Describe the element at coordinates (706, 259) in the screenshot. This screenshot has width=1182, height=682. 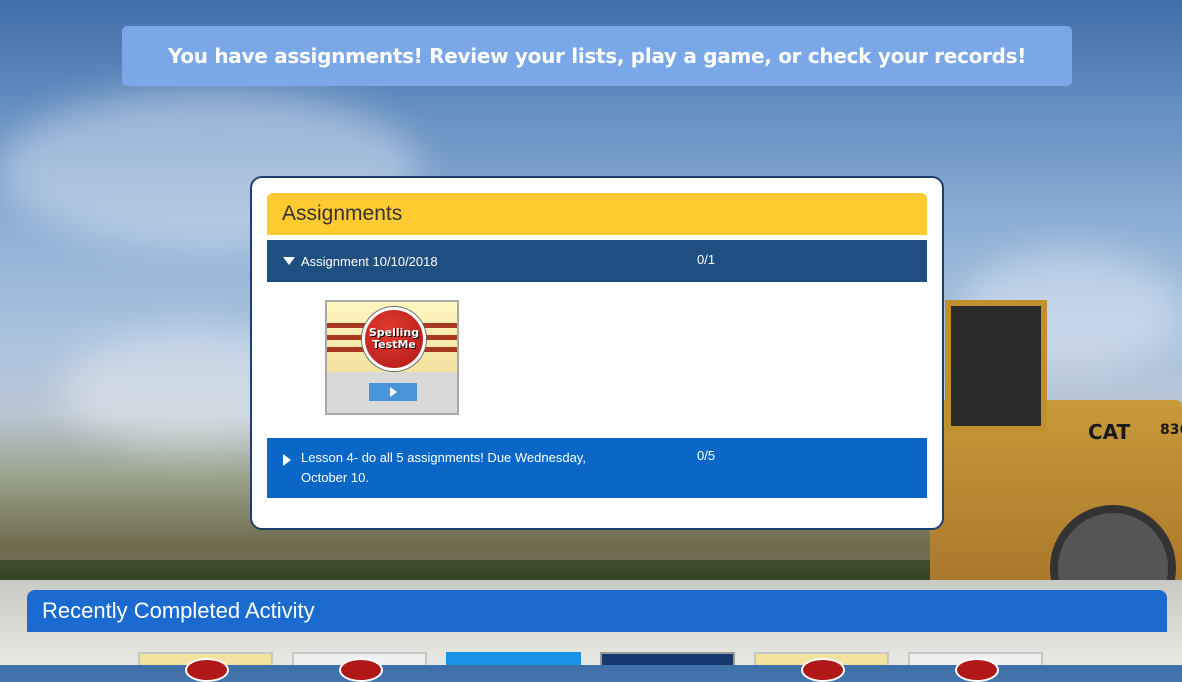
I see `assignment-group-score: 0/1` at that location.